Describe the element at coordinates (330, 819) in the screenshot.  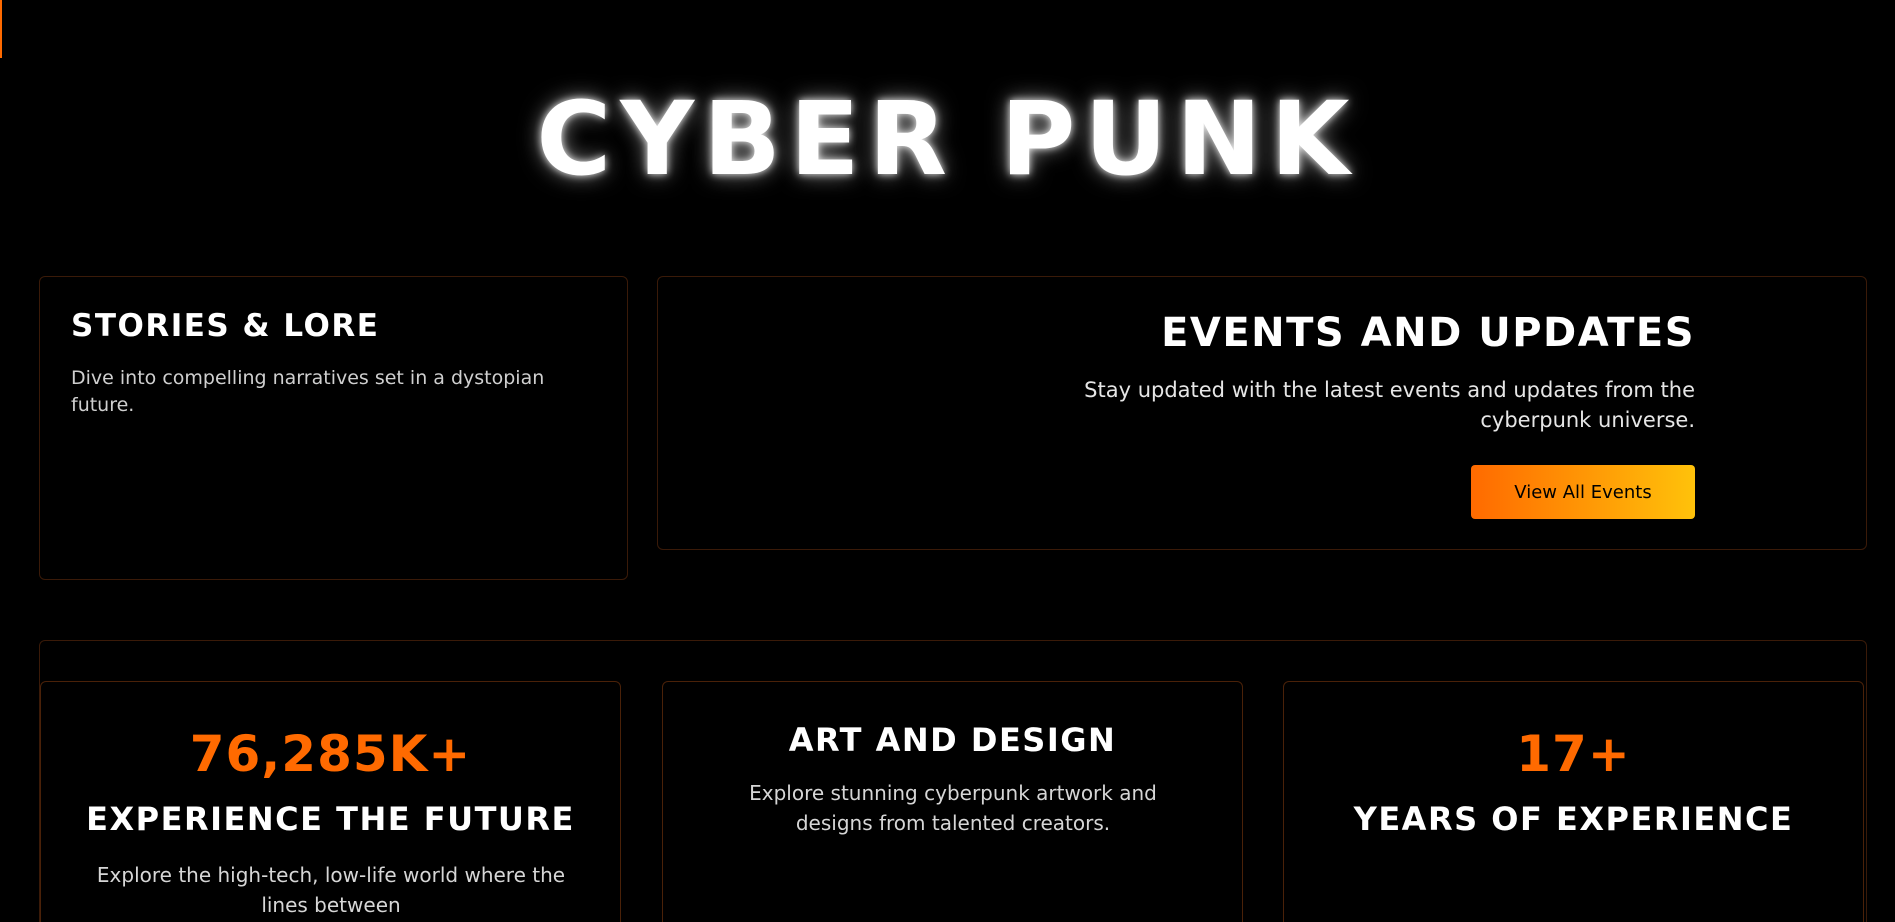
I see `stat-heading: EXPERIENCE THE FUTURE` at that location.